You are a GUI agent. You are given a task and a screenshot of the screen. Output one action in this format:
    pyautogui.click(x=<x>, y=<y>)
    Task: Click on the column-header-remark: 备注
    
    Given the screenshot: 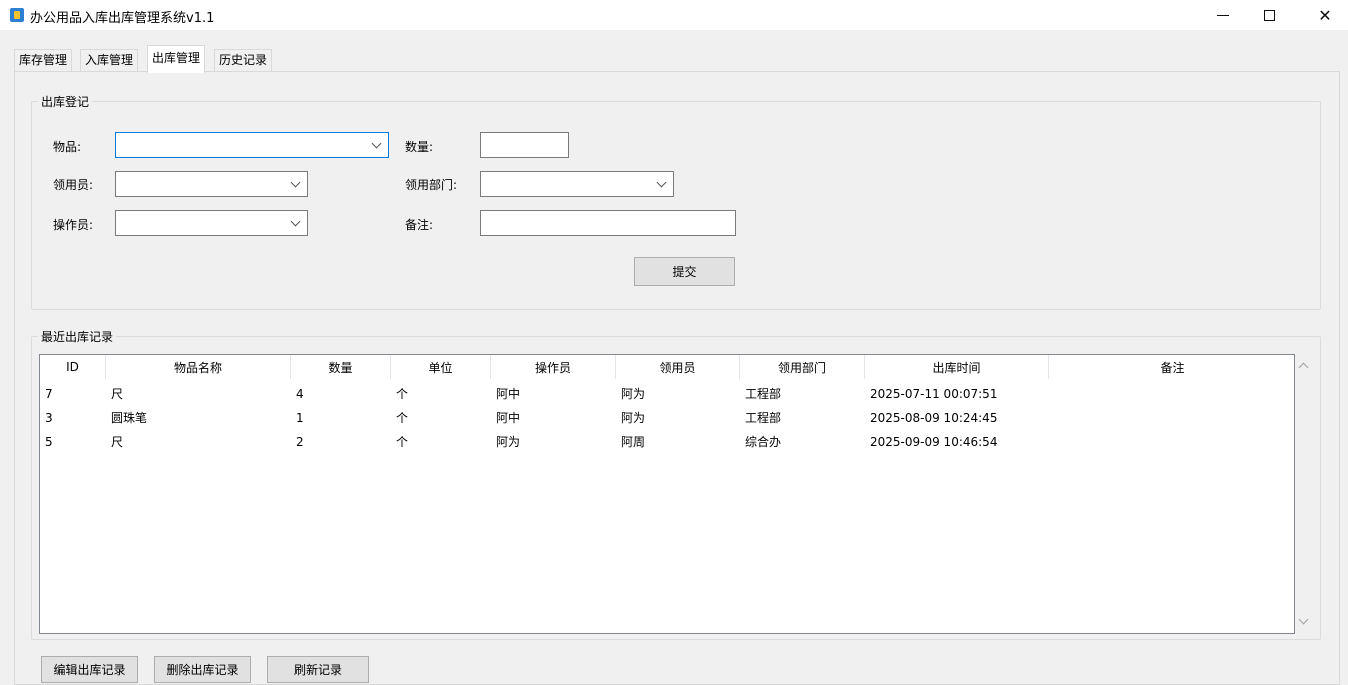 What is the action you would take?
    pyautogui.click(x=1171, y=367)
    